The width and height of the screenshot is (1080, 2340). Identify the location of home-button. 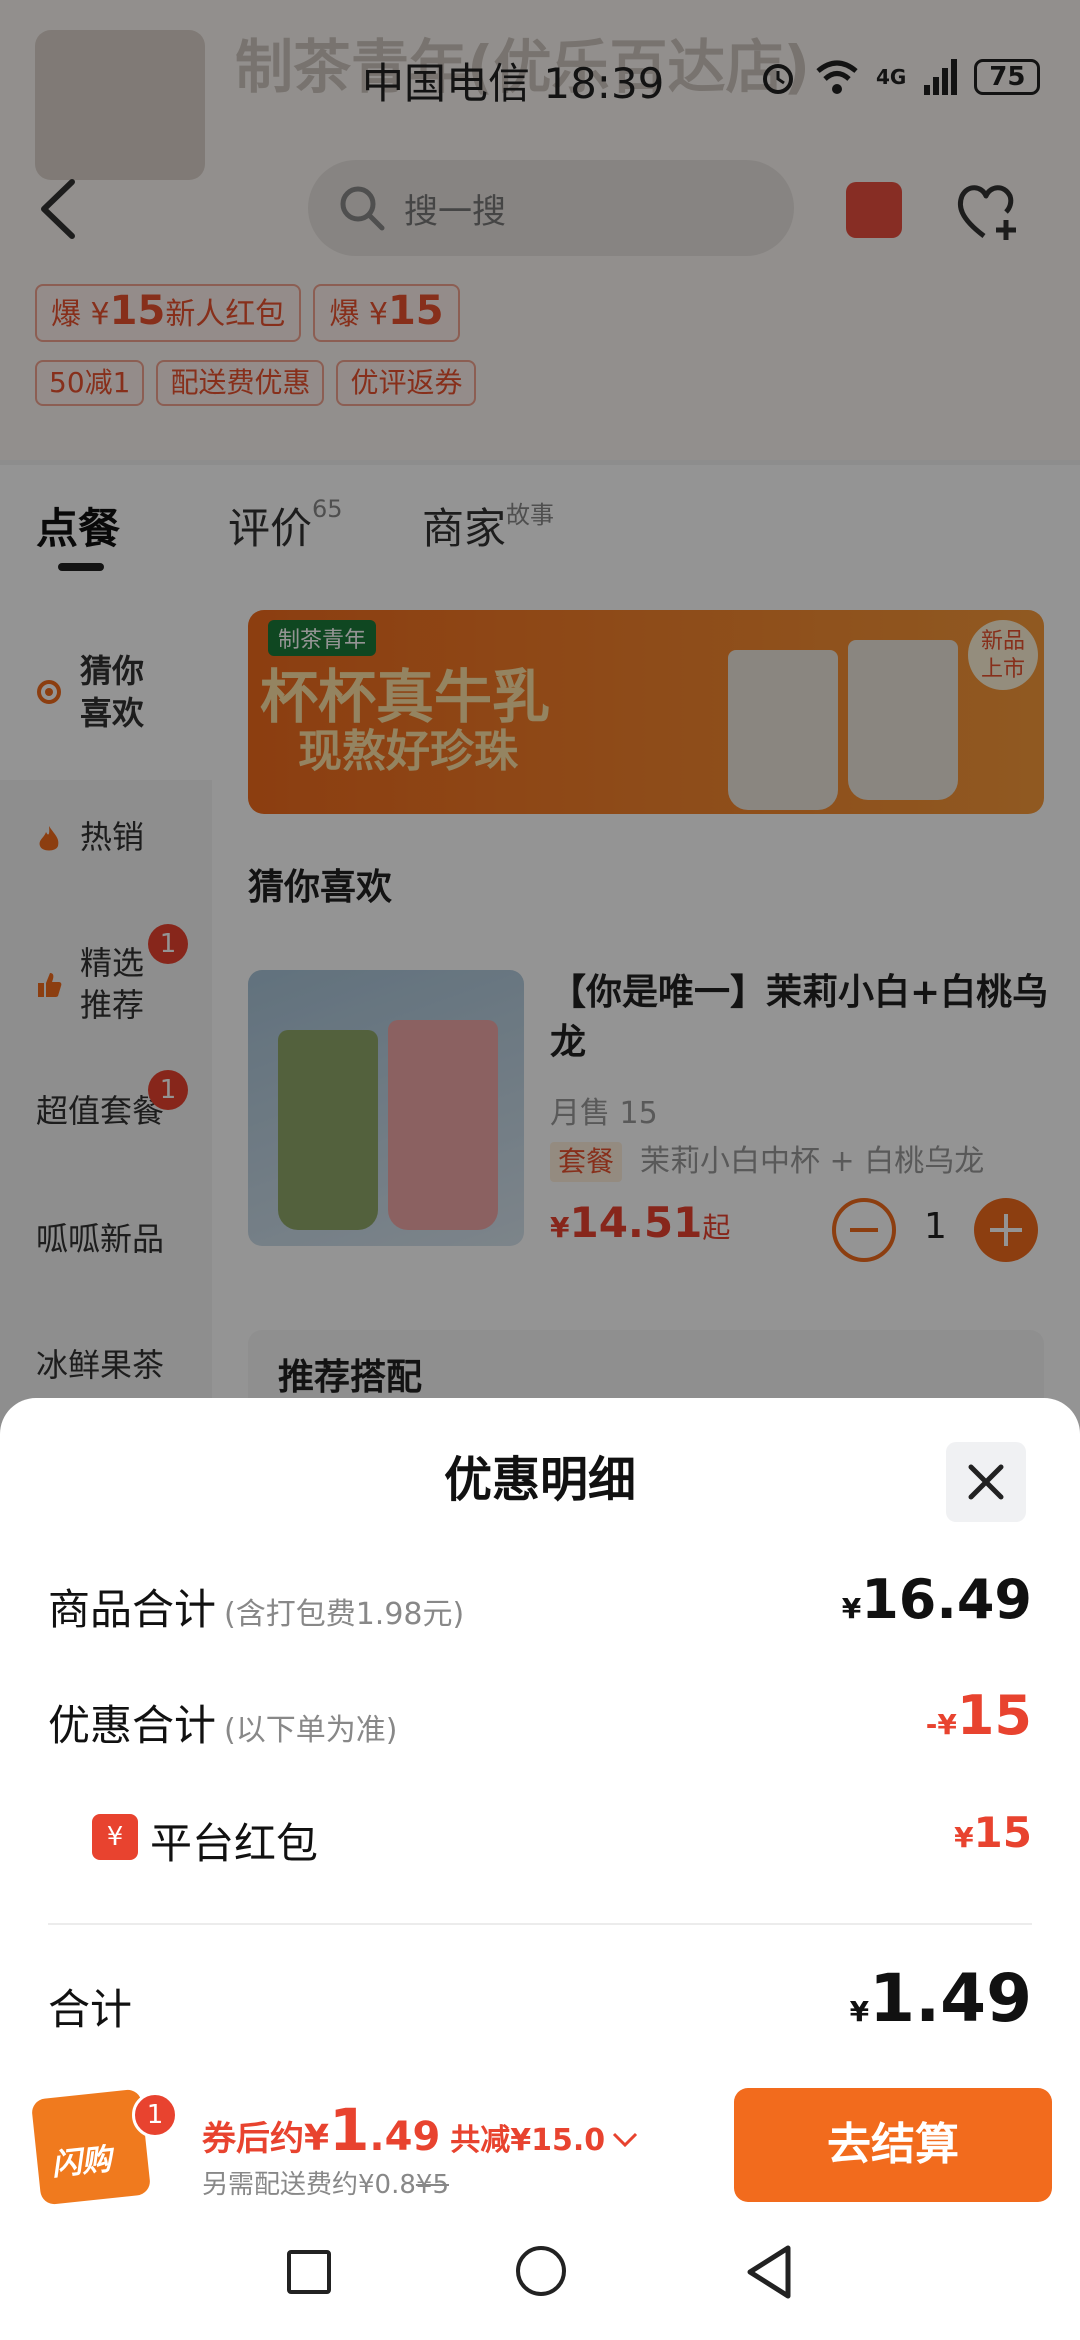
(541, 2271).